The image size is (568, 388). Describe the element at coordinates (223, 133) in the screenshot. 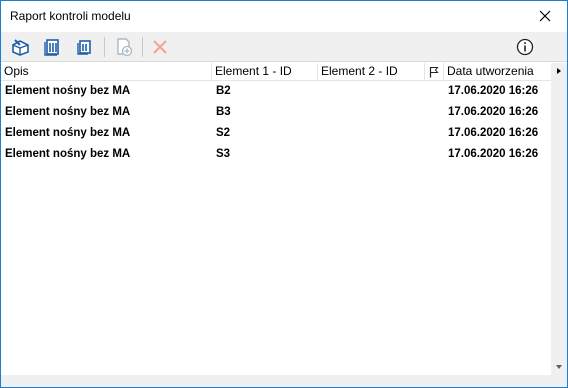

I see `cell-element1: S2` at that location.